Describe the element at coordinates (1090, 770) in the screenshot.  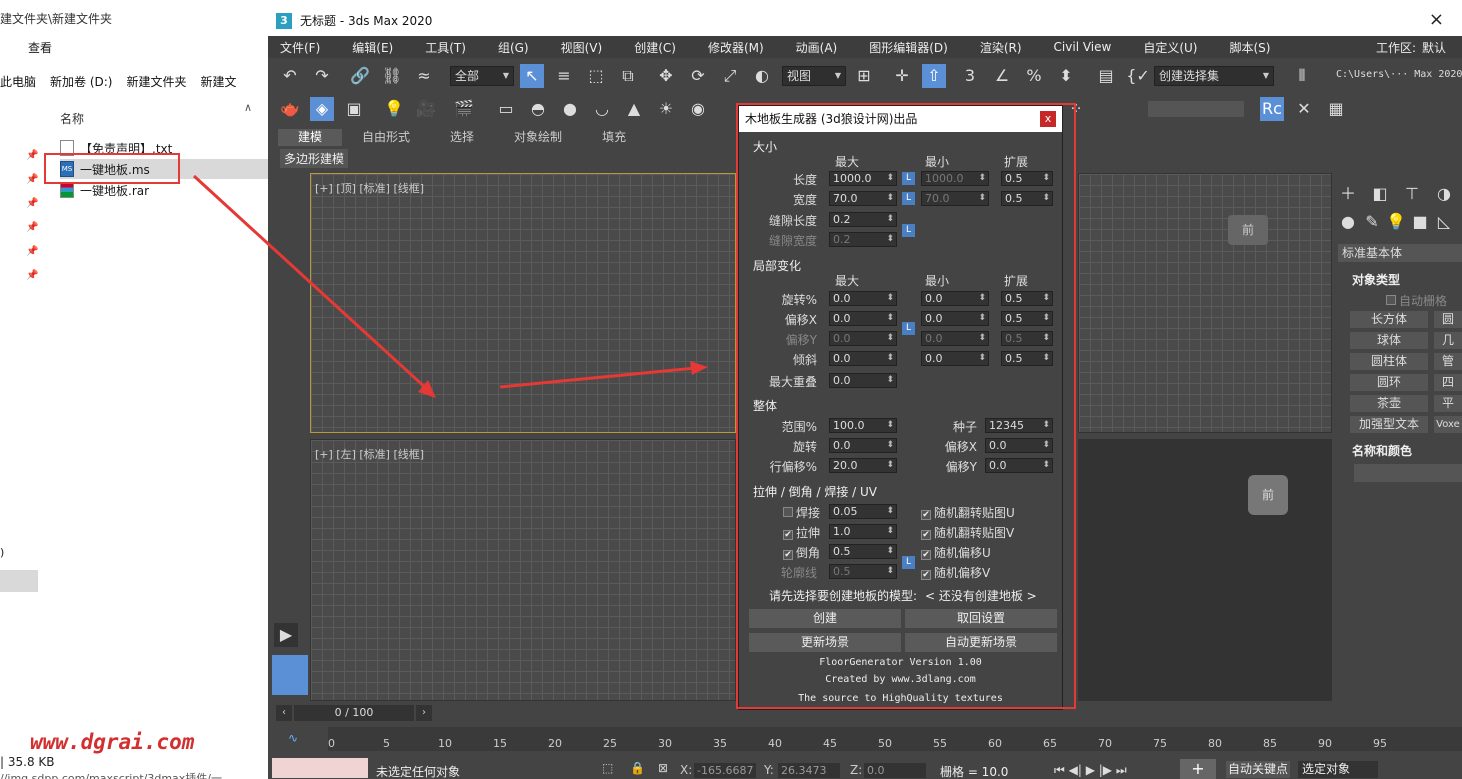
I see `playback-controls: ⏮ ◀| ▶ |▶ ⏭` at that location.